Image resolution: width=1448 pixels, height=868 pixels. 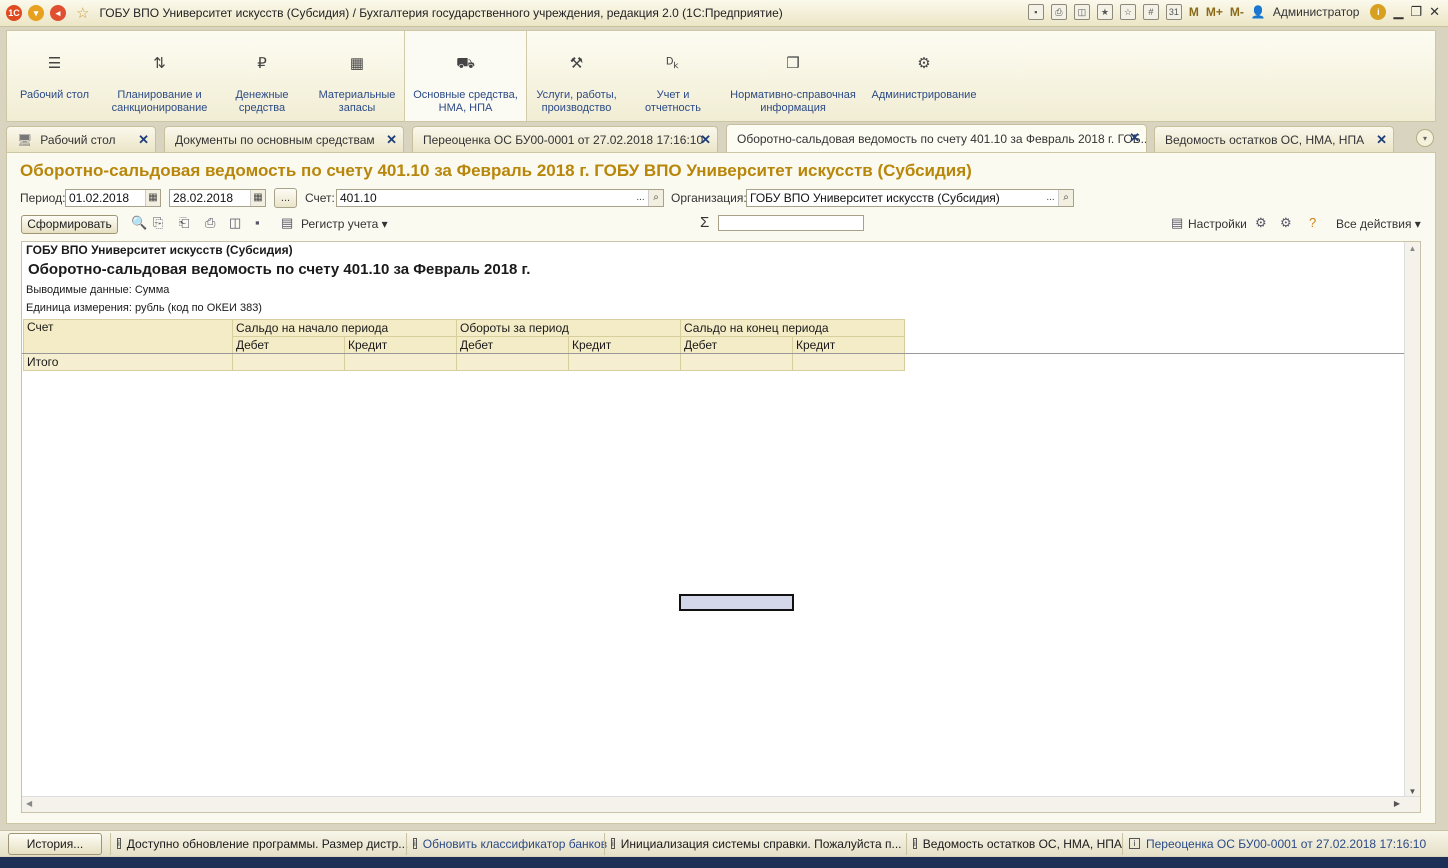 I want to click on register-button: Регистр учета ▾, so click(x=344, y=224).